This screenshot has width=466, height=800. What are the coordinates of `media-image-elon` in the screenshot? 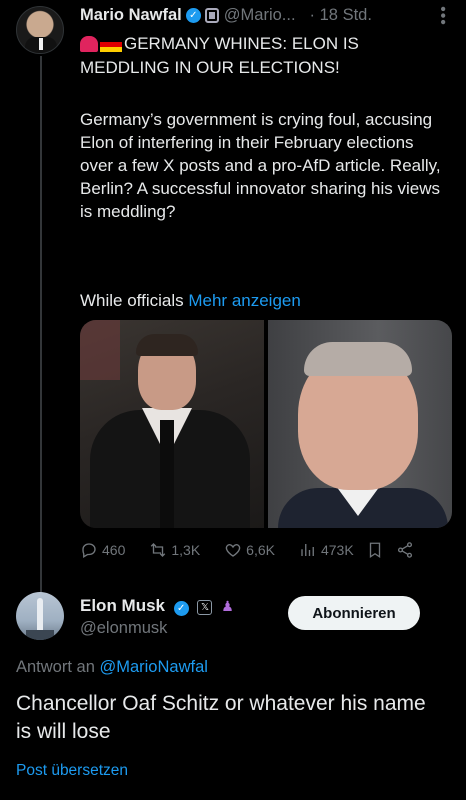 It's located at (172, 424).